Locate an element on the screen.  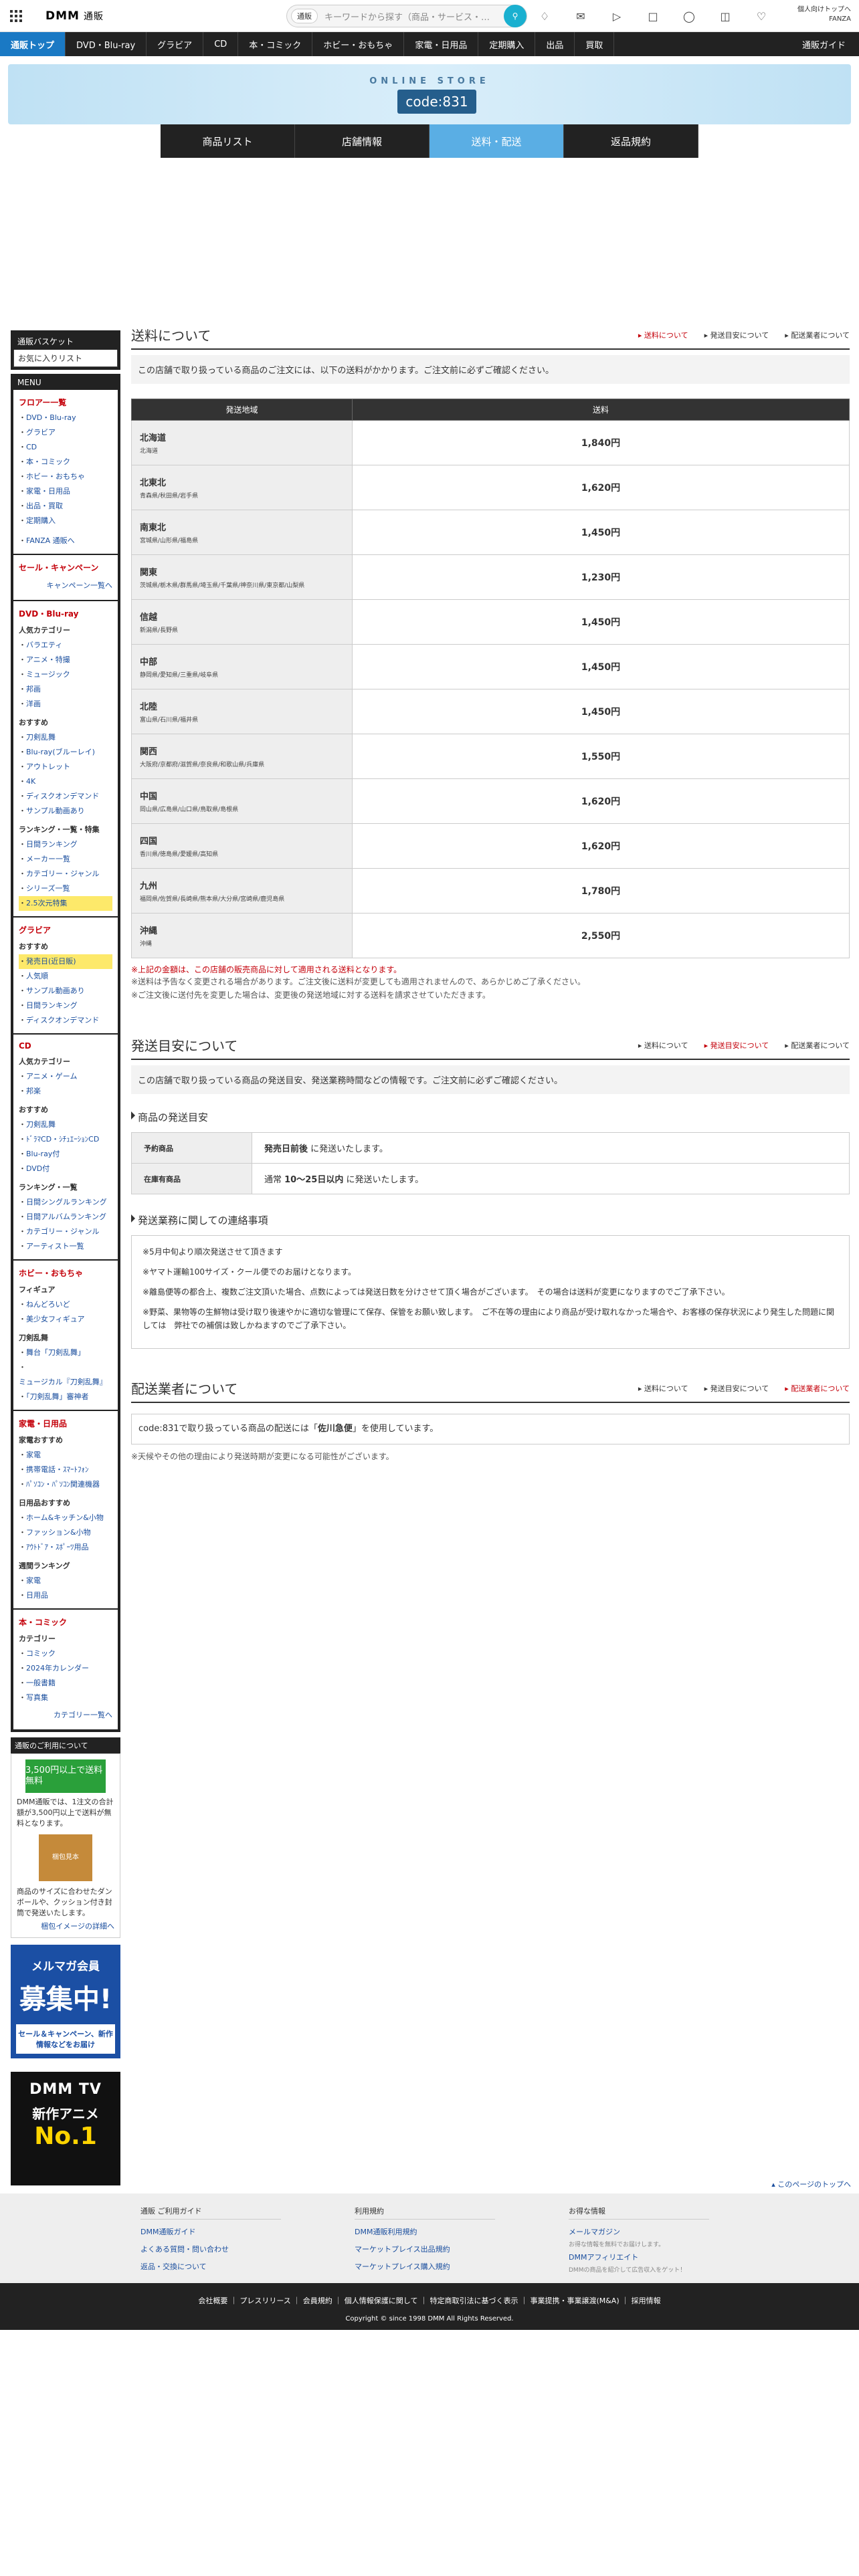
menu-link: ミュージック is located at coordinates (65, 674).